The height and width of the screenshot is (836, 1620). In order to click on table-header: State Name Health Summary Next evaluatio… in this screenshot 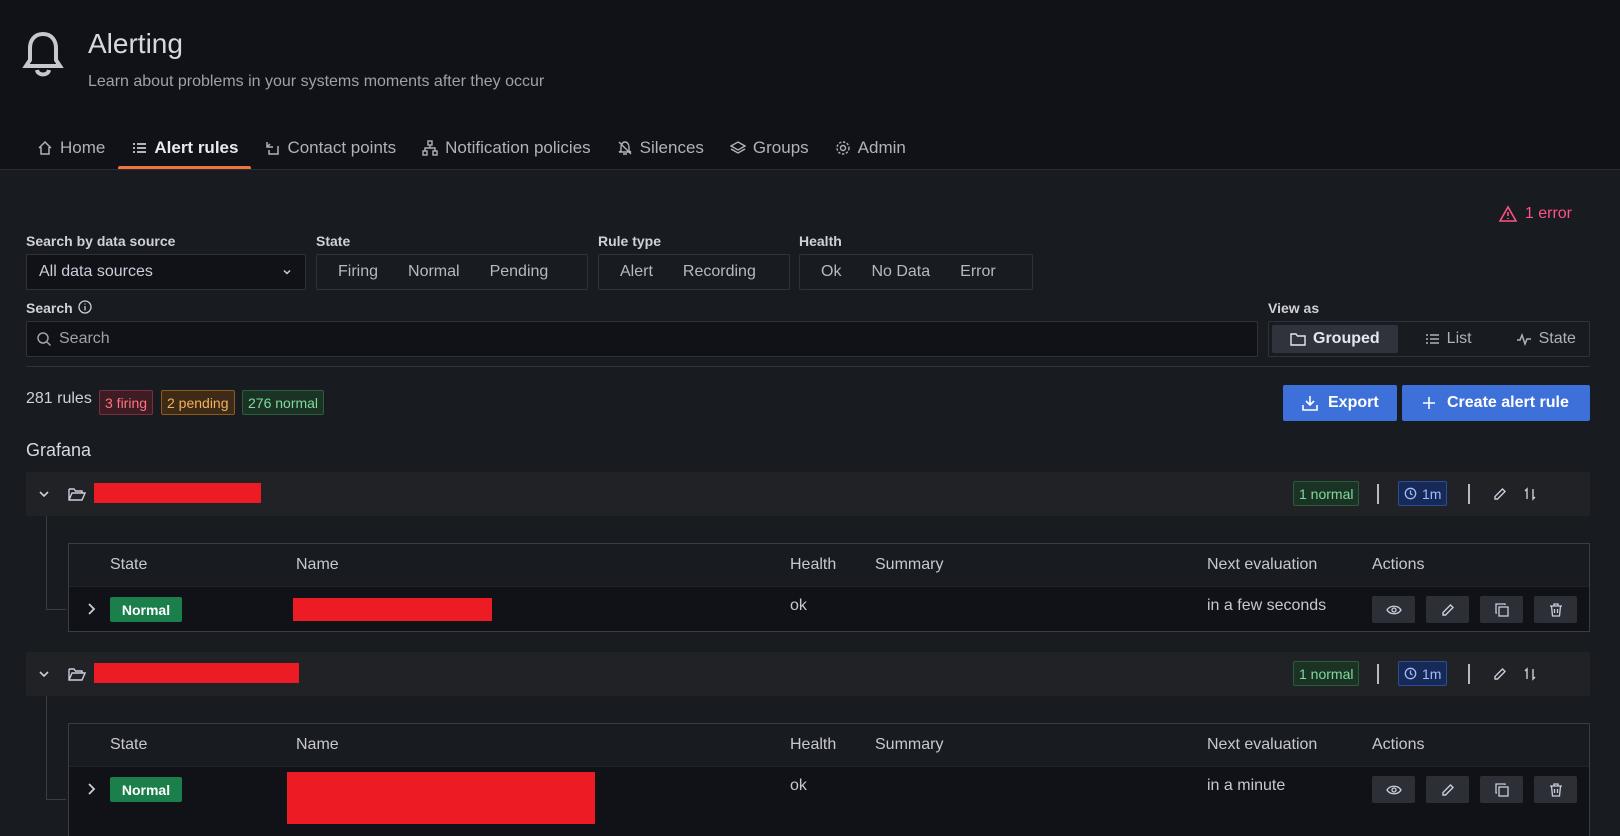, I will do `click(829, 745)`.